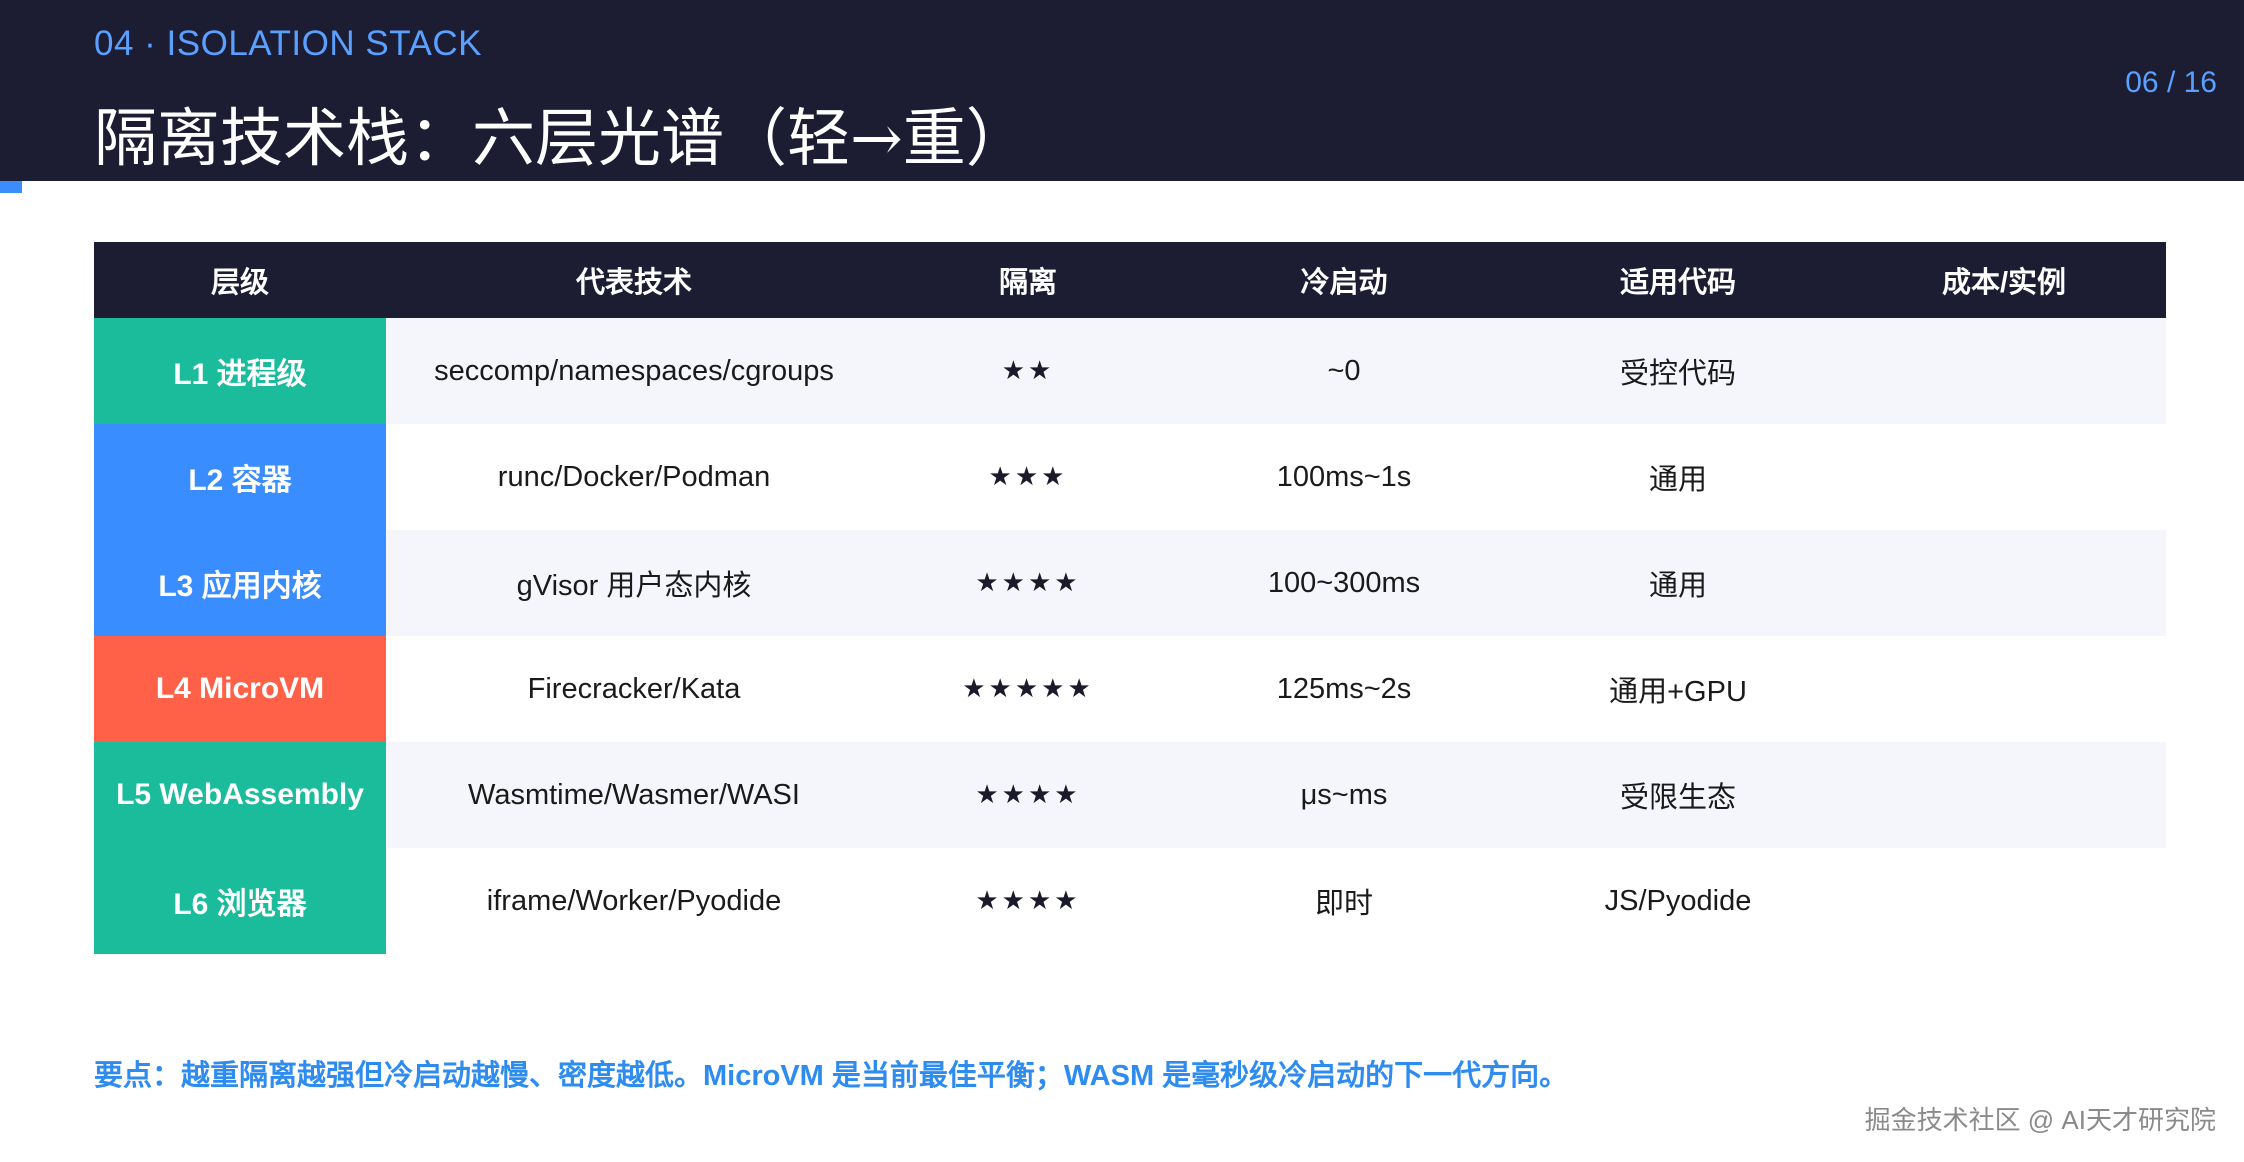  I want to click on tech-cell: Wasmtime/Wasmer/WASI, so click(634, 794).